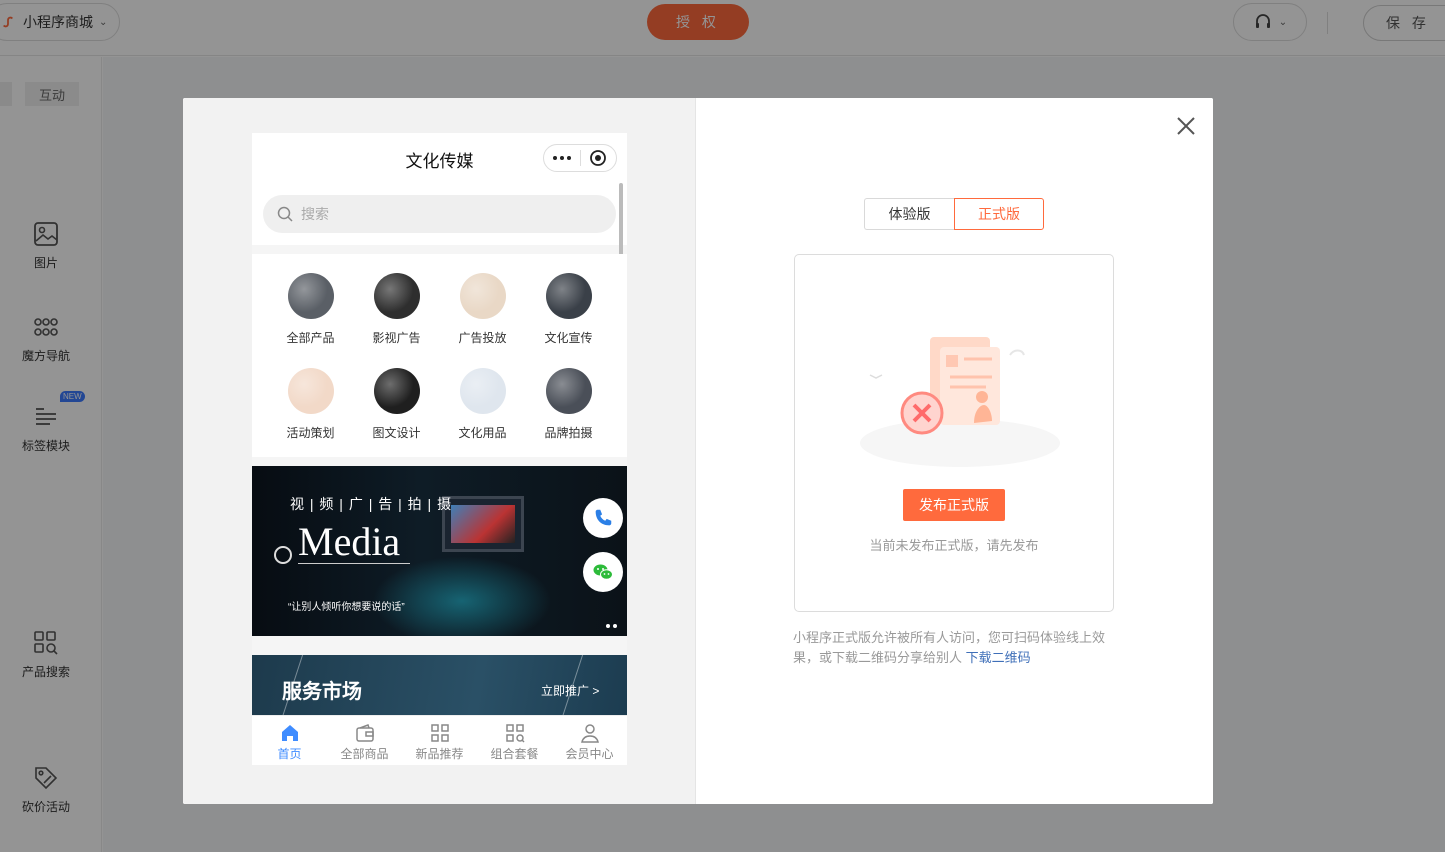 The image size is (1445, 852). I want to click on banner-glow, so click(462, 596).